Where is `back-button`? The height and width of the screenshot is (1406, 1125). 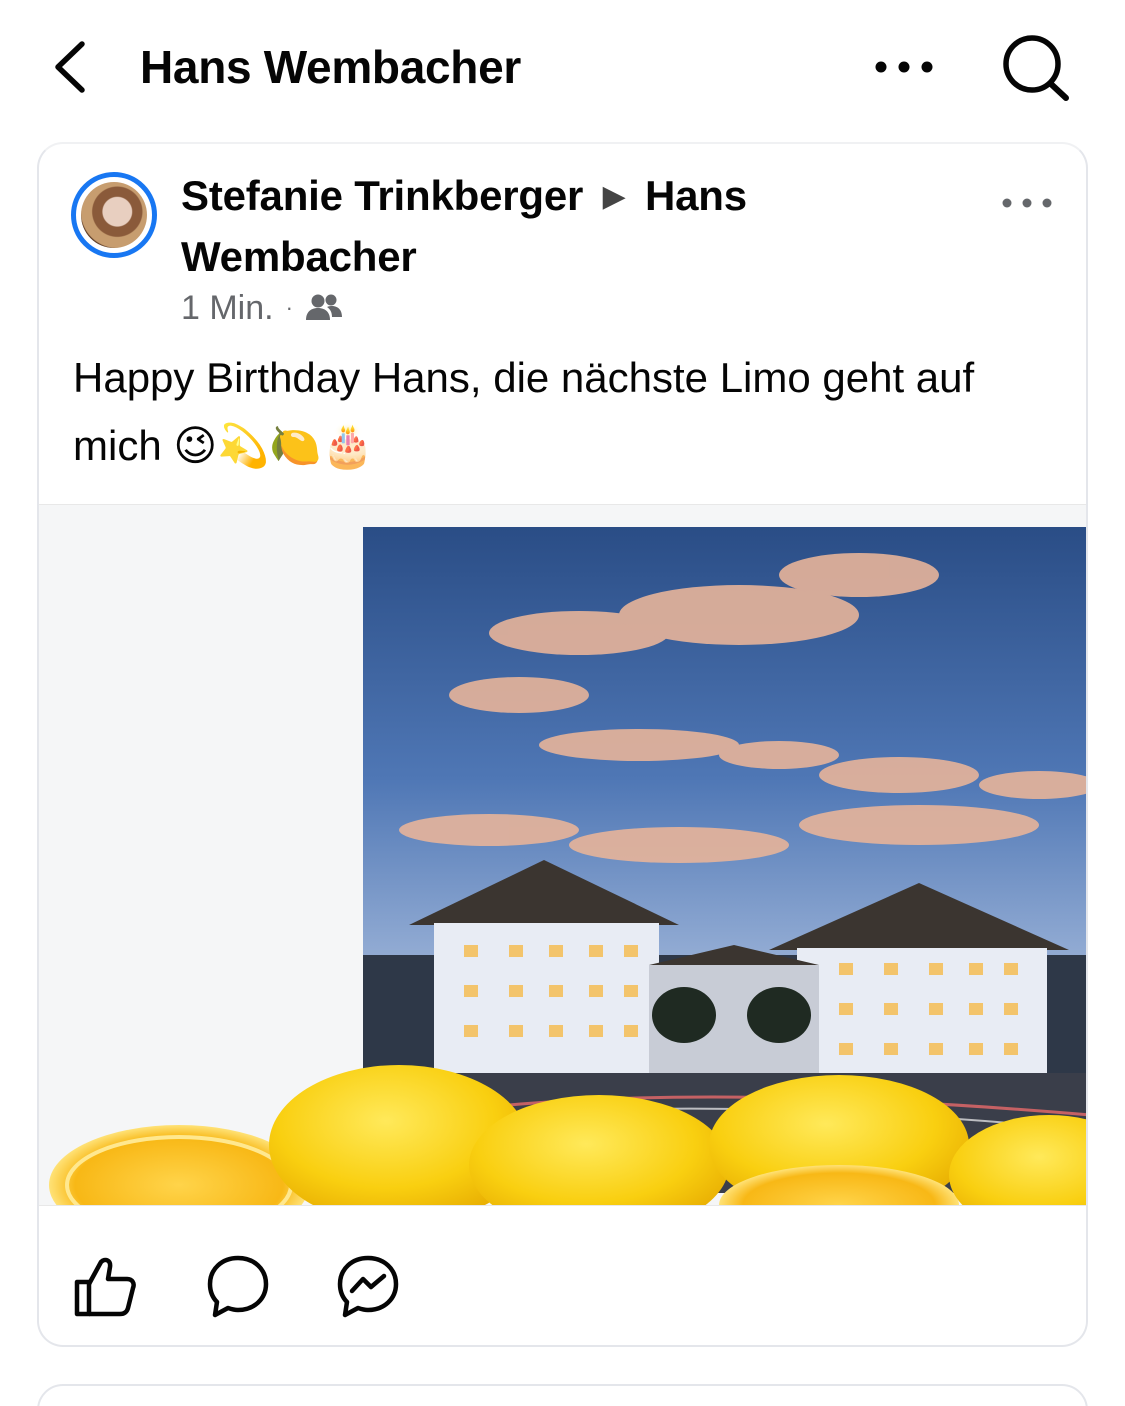
back-button is located at coordinates (72, 67).